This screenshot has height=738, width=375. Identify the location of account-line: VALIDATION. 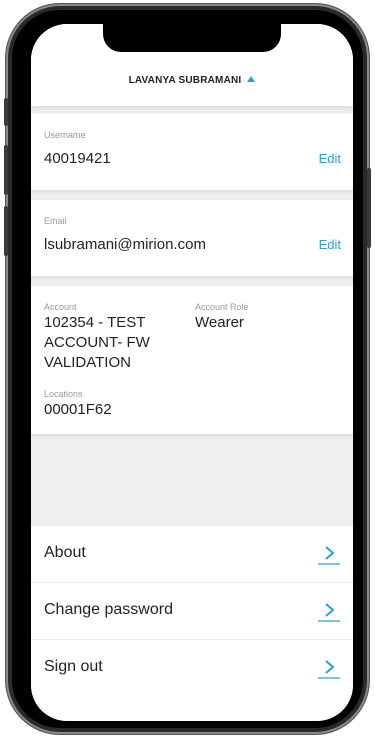
(87, 362).